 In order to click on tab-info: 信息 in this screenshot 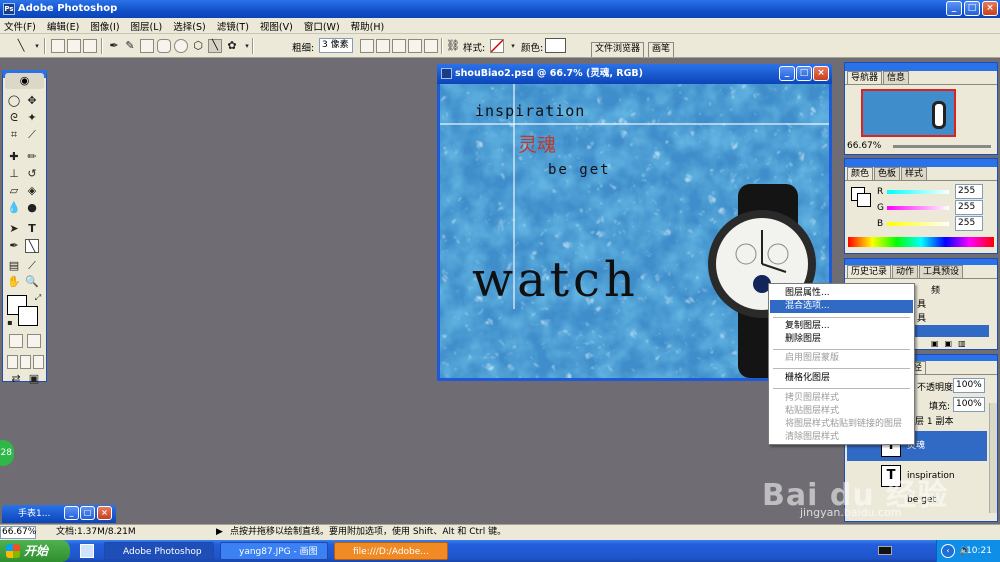, I will do `click(896, 77)`.